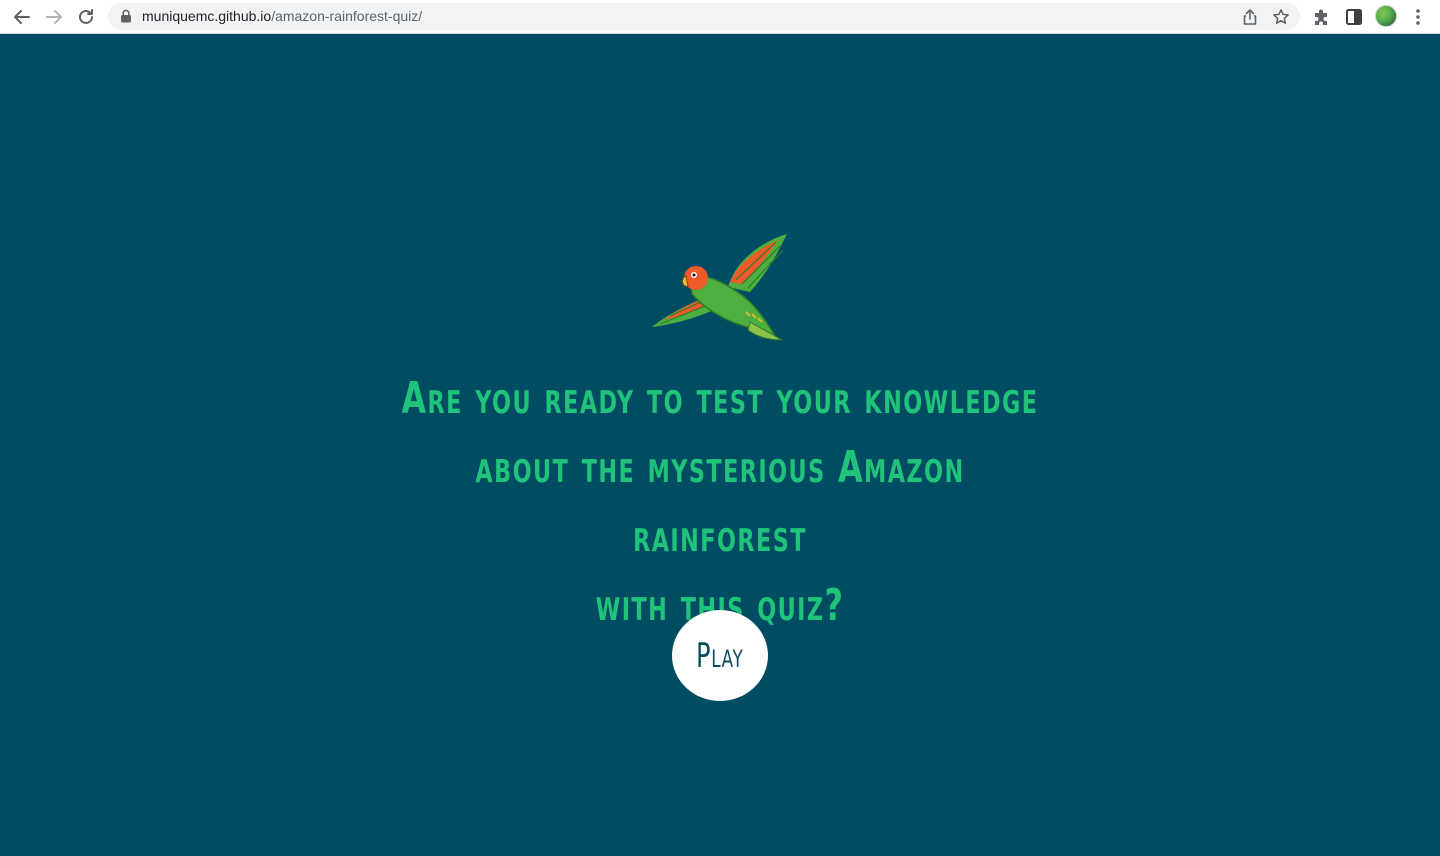 The width and height of the screenshot is (1440, 856). What do you see at coordinates (347, 16) in the screenshot?
I see `url-path: /amazon-rainforest-quiz/` at bounding box center [347, 16].